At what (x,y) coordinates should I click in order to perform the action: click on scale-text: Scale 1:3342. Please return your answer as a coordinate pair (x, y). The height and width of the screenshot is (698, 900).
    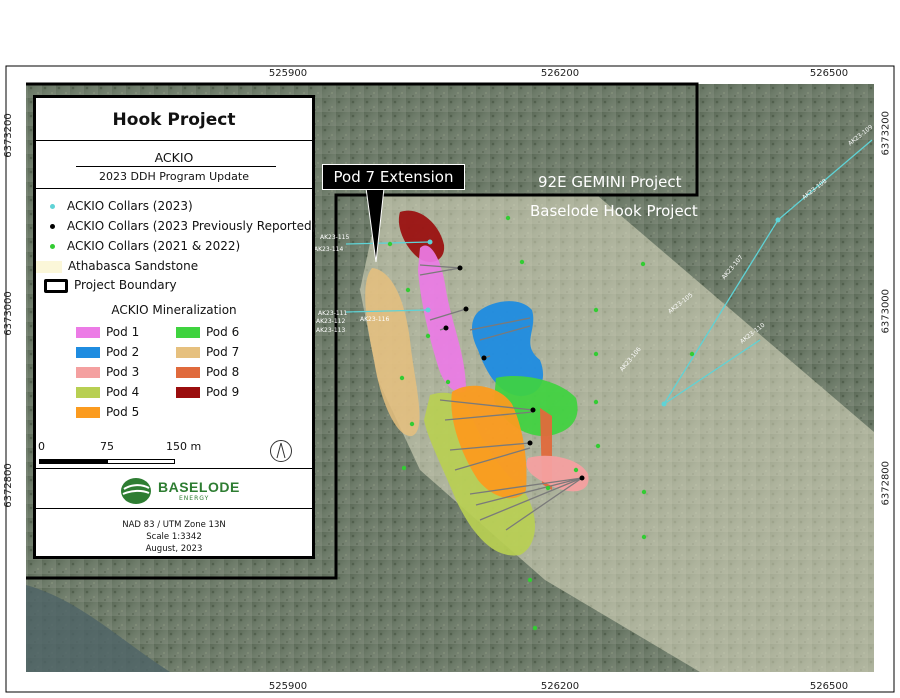
    Looking at the image, I should click on (174, 537).